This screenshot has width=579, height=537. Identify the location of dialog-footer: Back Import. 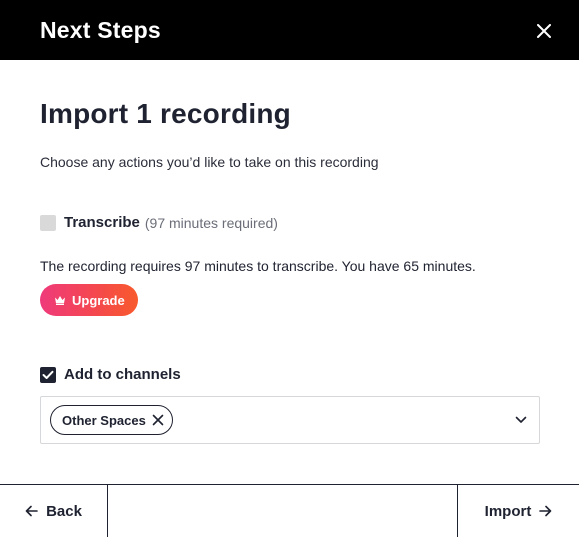
(289, 510).